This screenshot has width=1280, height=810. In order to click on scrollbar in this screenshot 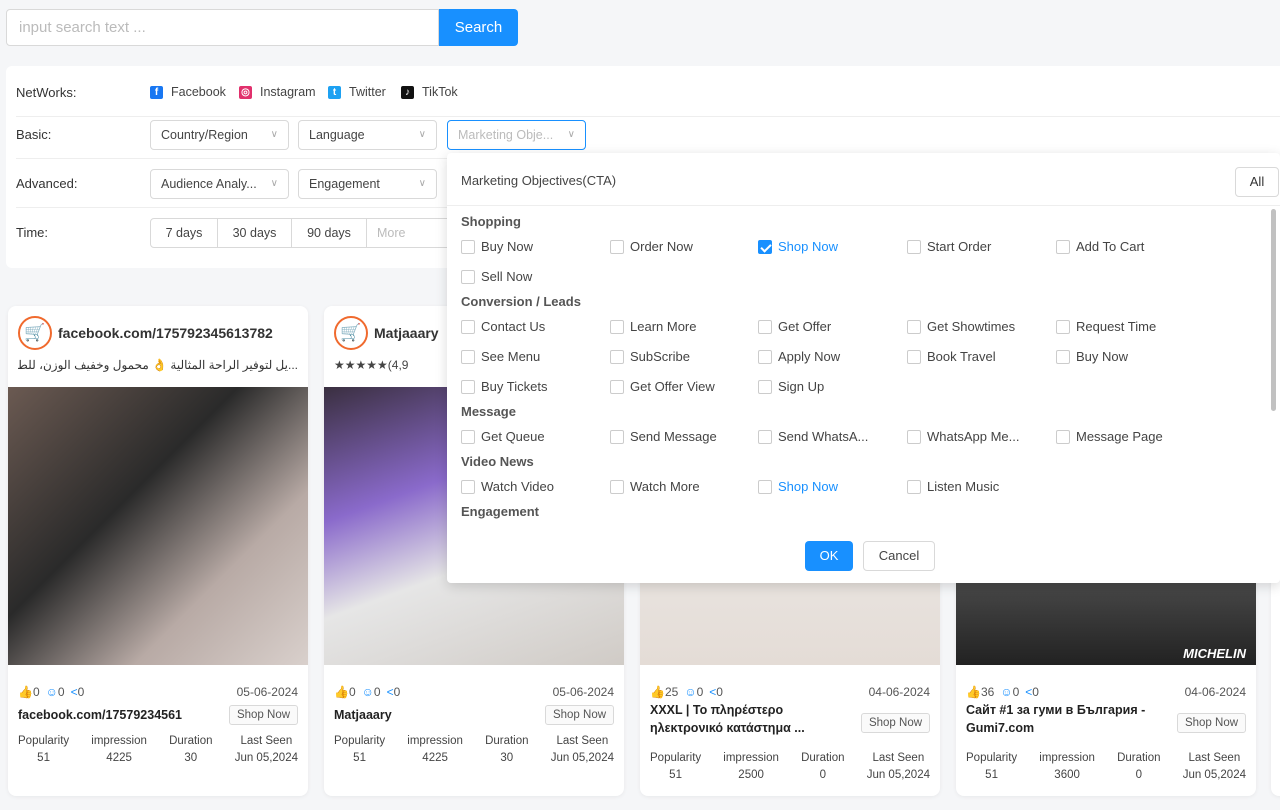, I will do `click(1273, 310)`.